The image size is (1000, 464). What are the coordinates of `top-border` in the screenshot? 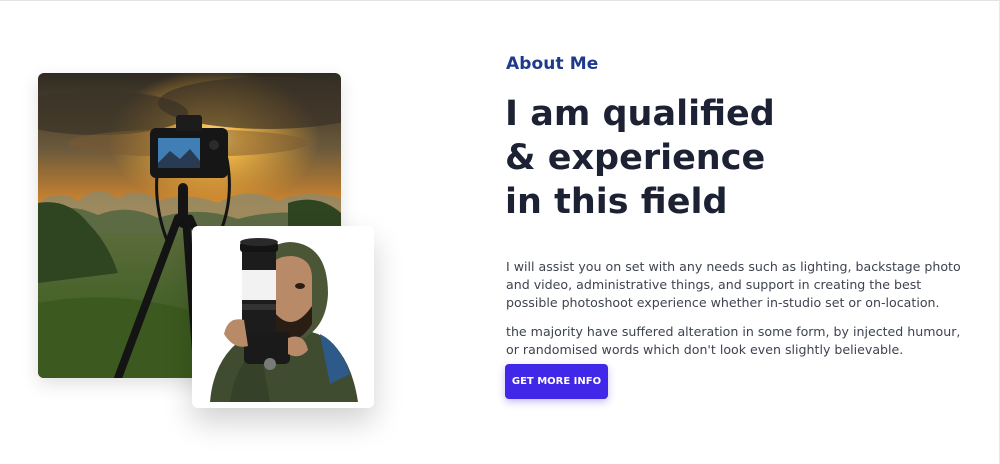 It's located at (500, 0).